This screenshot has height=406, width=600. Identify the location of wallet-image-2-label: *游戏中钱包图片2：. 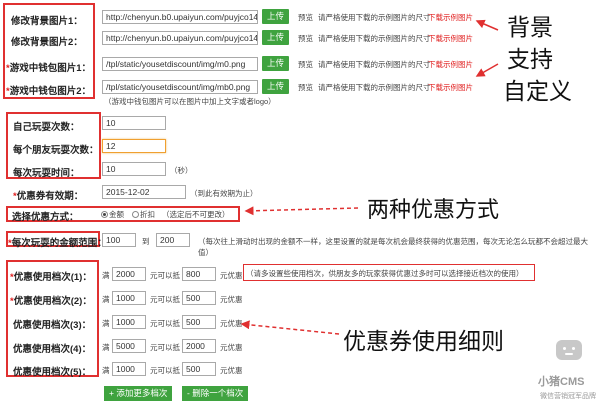
(48, 91).